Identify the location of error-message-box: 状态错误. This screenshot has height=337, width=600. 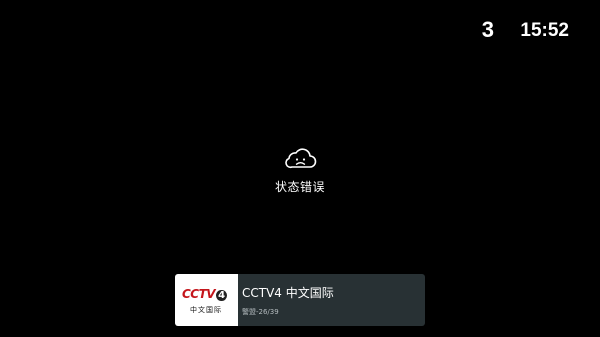
(300, 170).